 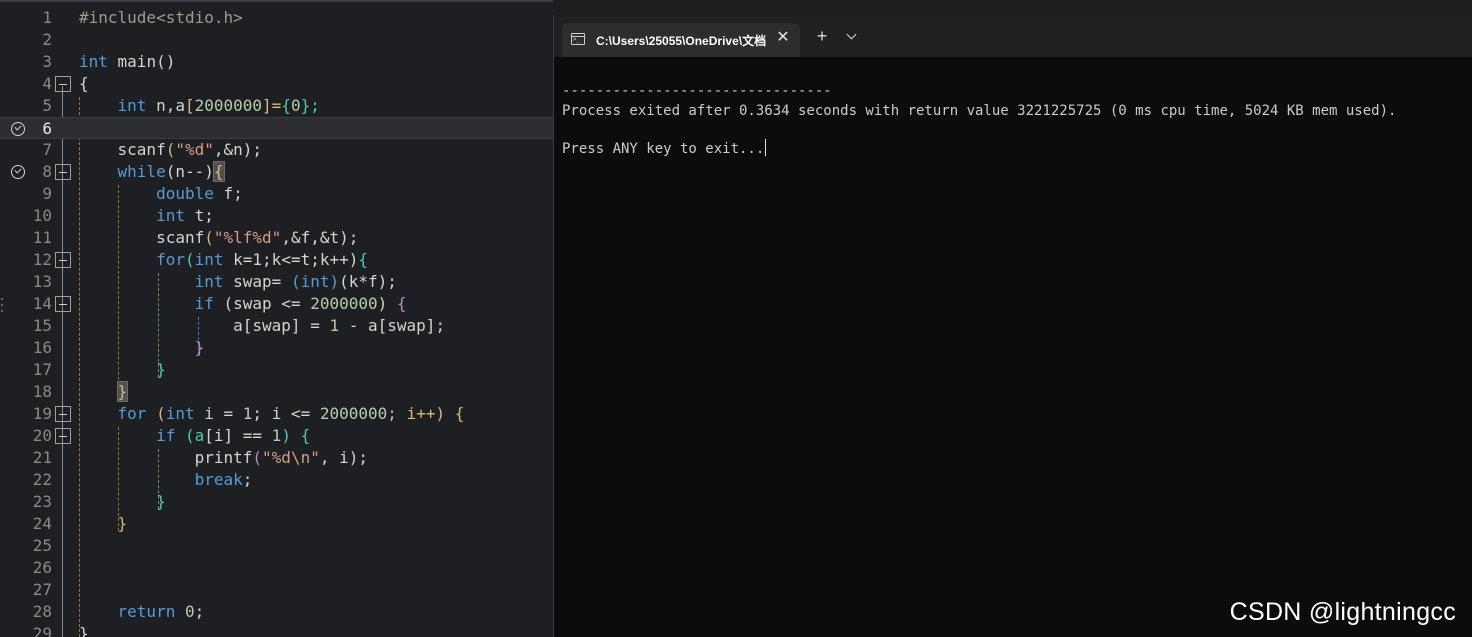 I want to click on code-text: scanf("%lf%d",&f,&t);, so click(x=257, y=237).